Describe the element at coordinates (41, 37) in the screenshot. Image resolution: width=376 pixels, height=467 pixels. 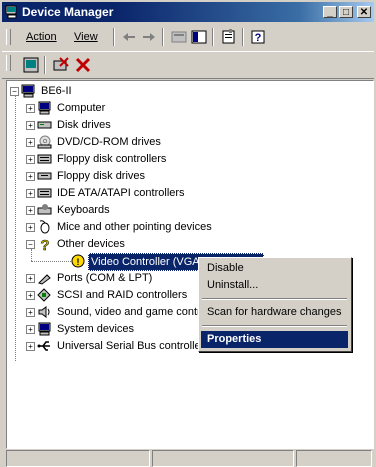
I see `menu-action: Action` at that location.